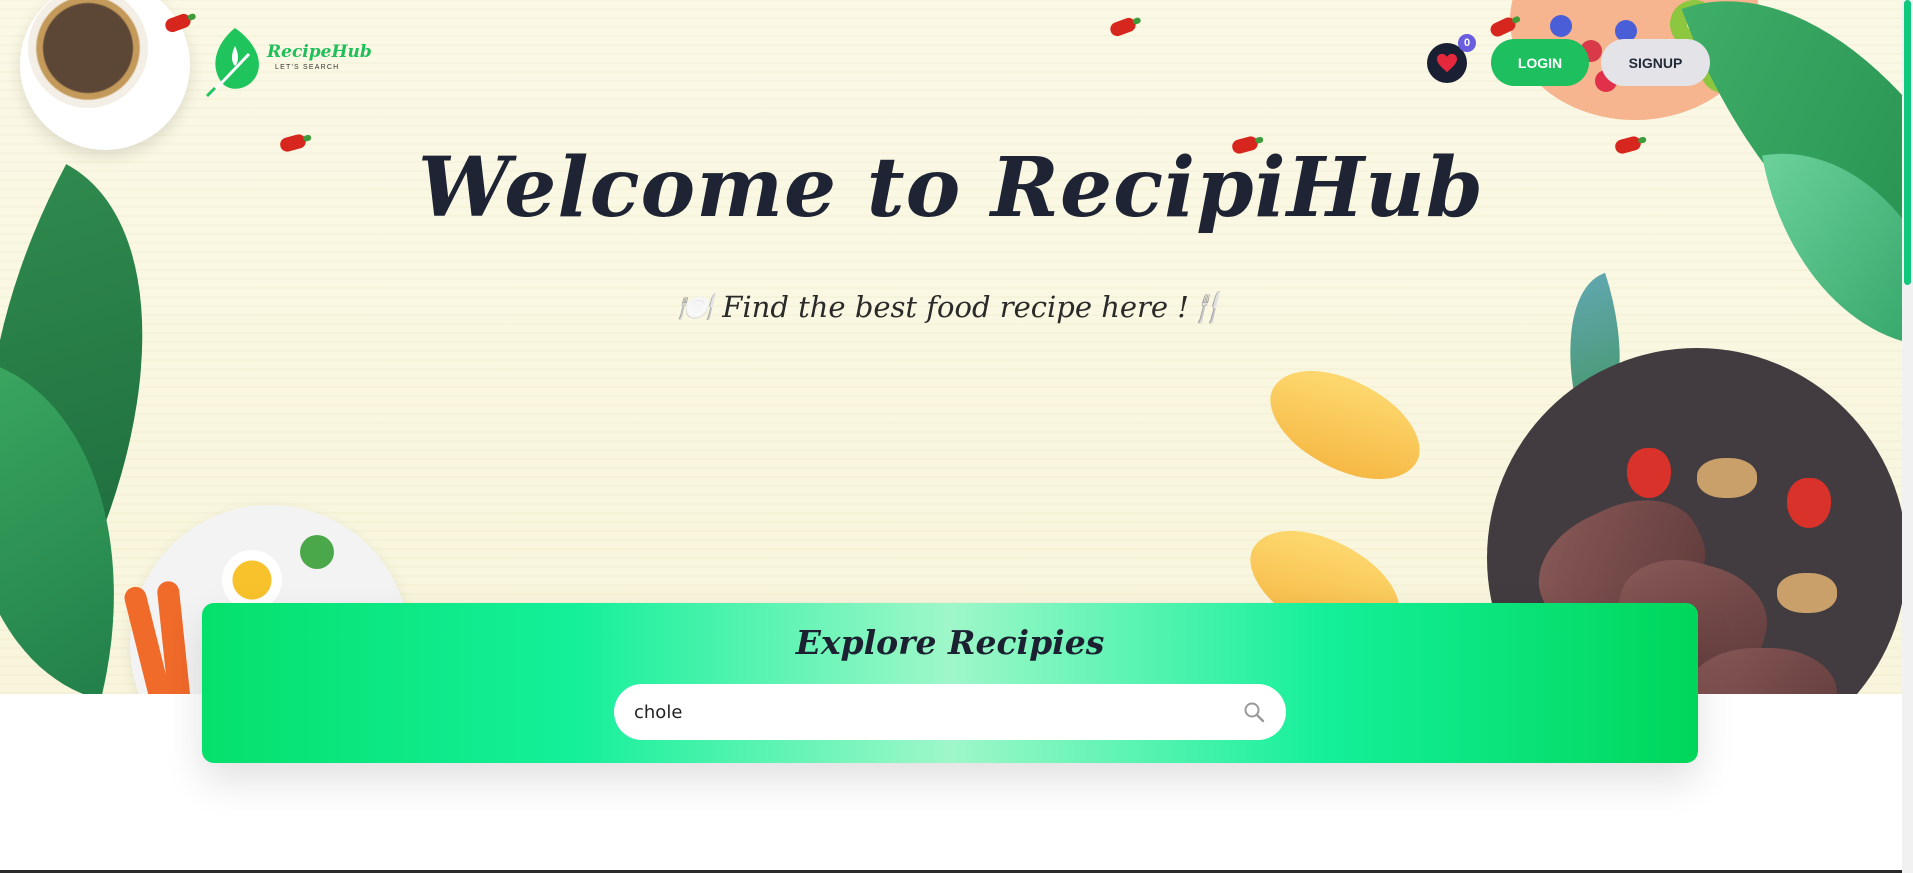 The image size is (1913, 873). What do you see at coordinates (1123, 27) in the screenshot?
I see `chili-illustration` at bounding box center [1123, 27].